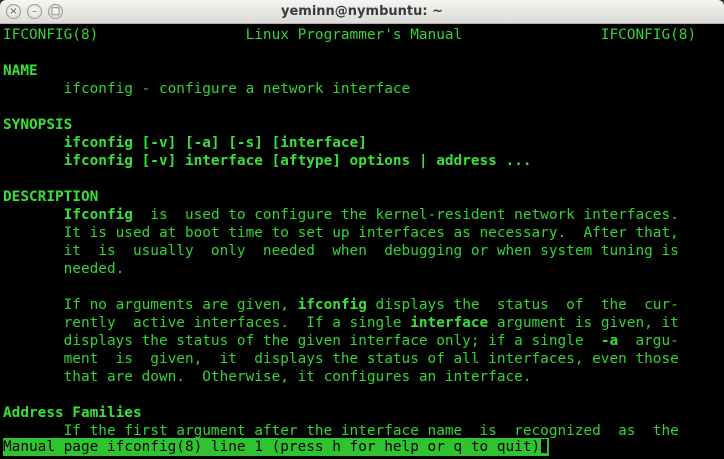 The height and width of the screenshot is (459, 724). Describe the element at coordinates (64, 269) in the screenshot. I see `description-line: needed.` at that location.